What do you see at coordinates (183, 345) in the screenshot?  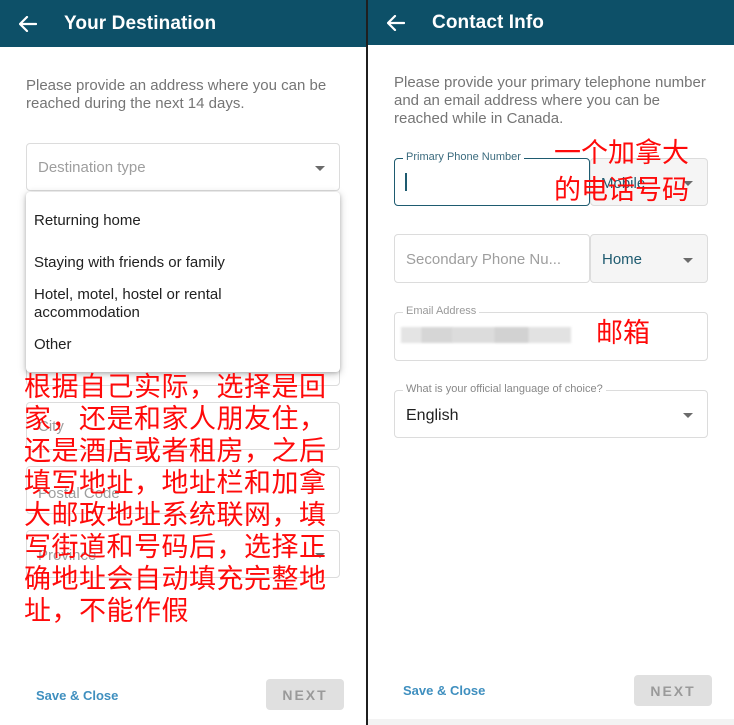 I see `menu-option-other: Other` at bounding box center [183, 345].